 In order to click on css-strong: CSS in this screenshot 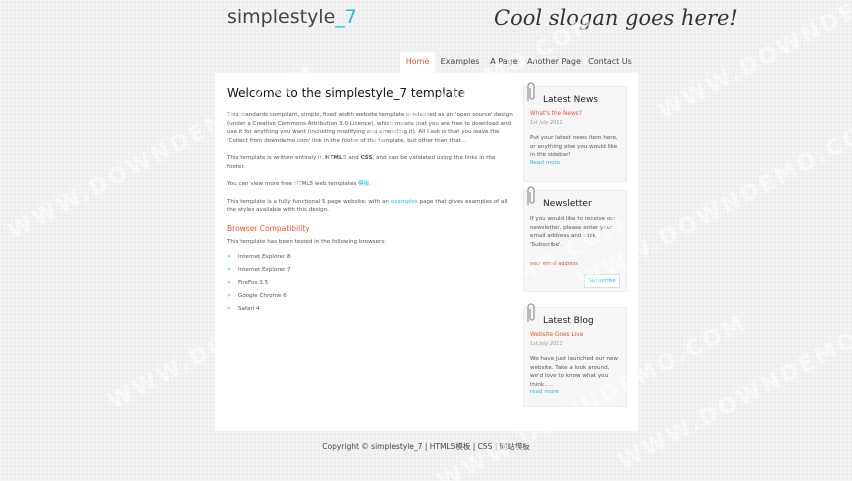, I will do `click(366, 158)`.